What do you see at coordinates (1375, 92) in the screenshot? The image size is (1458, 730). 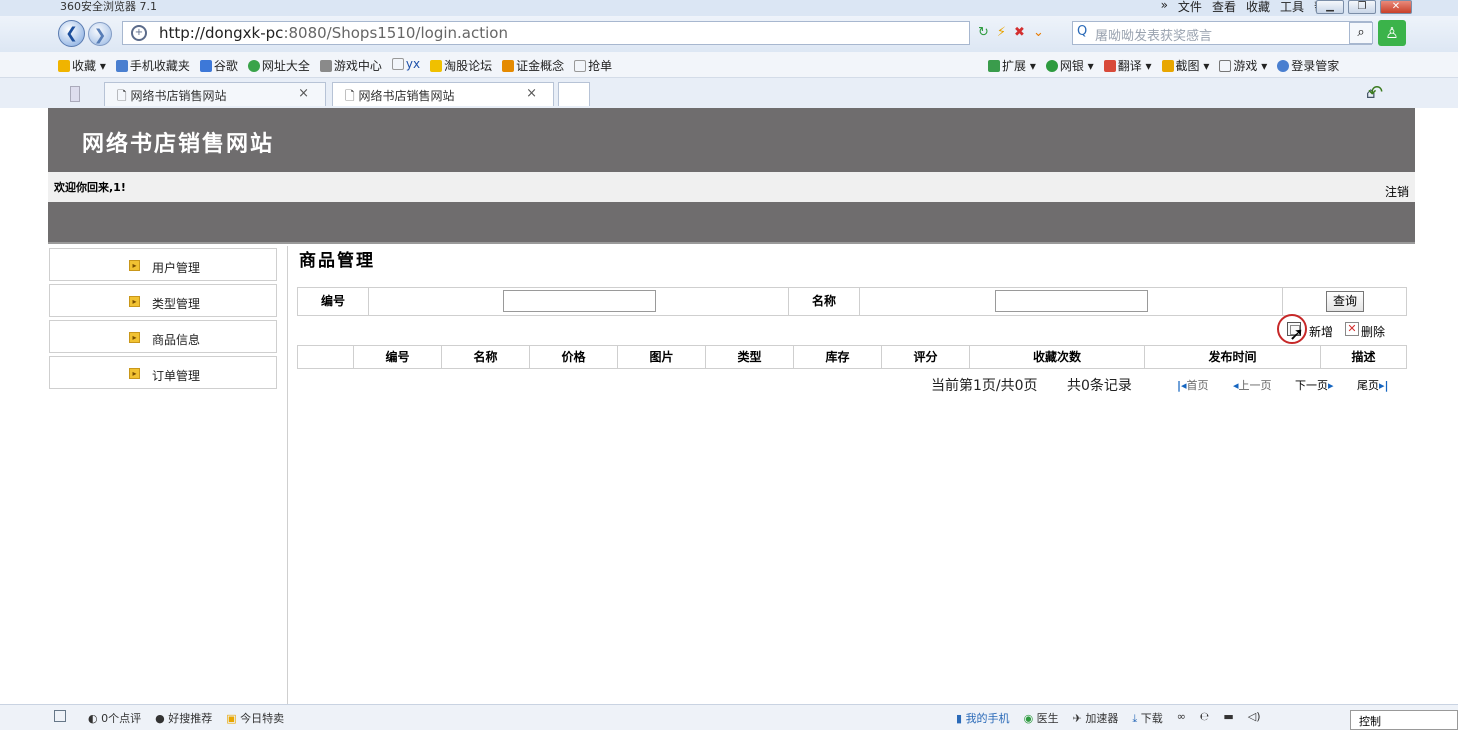 I see `back-arrow-icon: ↶` at bounding box center [1375, 92].